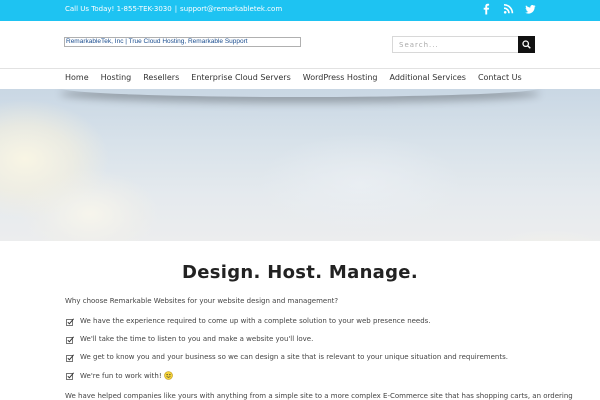  What do you see at coordinates (500, 77) in the screenshot?
I see `nav-item-contact-us: Contact Us` at bounding box center [500, 77].